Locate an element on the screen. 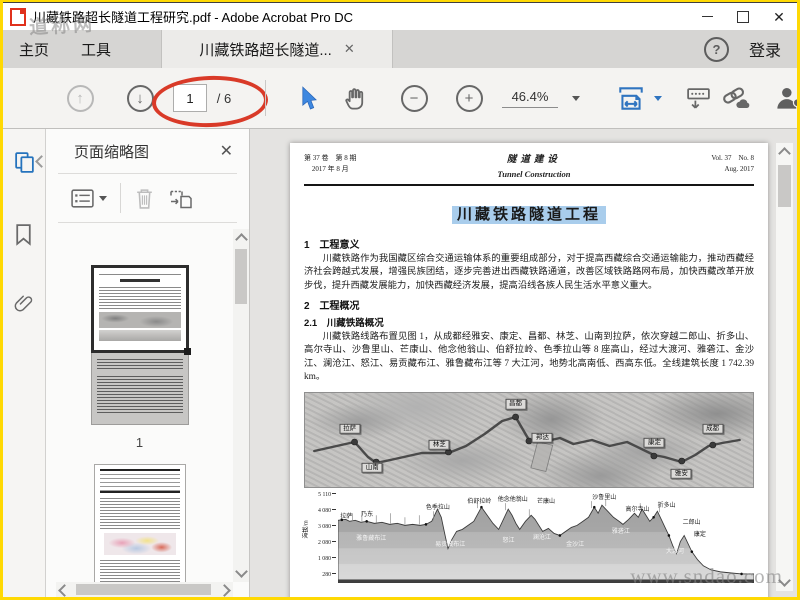 The image size is (800, 600). document-tab: 川藏铁路超长隧道... ✕ is located at coordinates (277, 49).